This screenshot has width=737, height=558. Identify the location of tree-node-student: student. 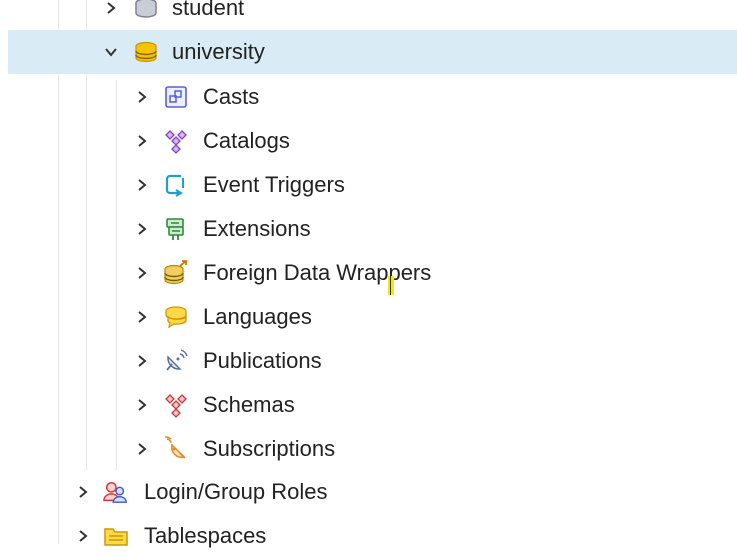
(368, 15).